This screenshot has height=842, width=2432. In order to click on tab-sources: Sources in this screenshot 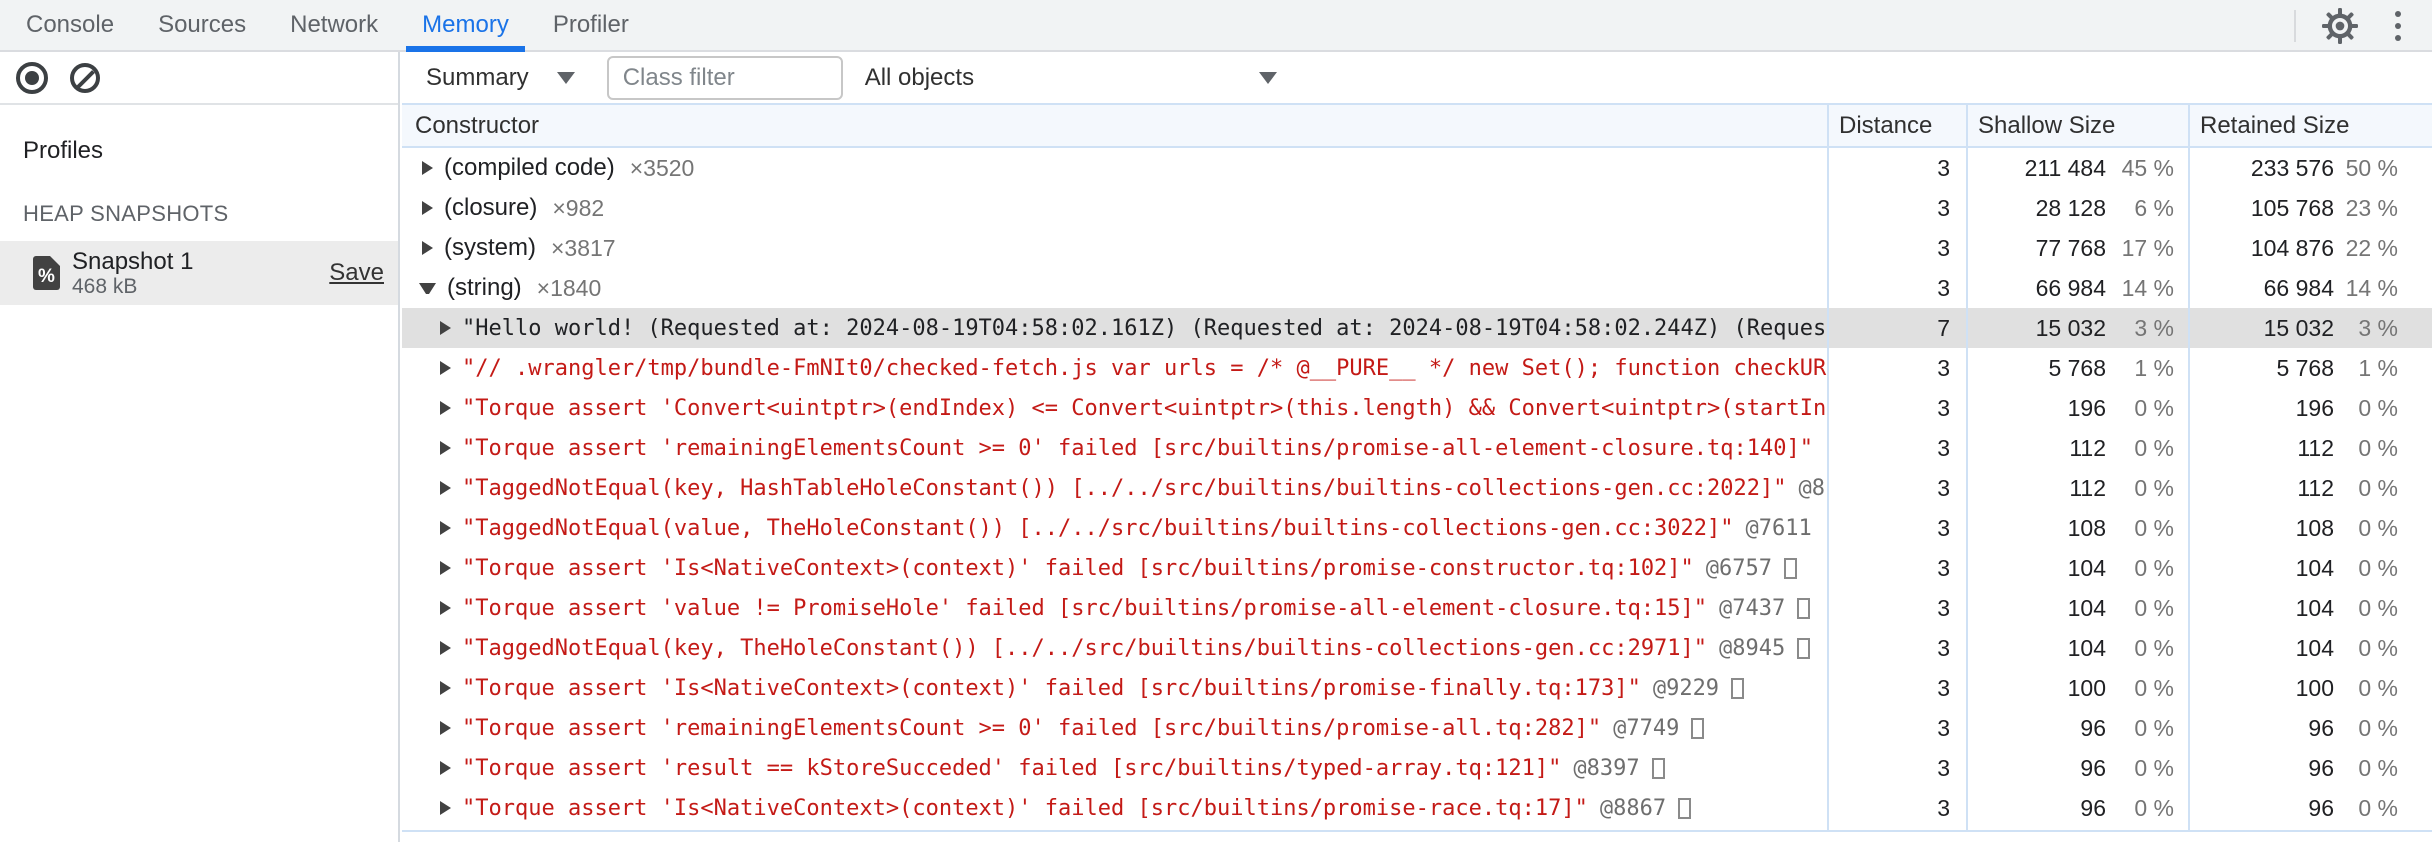, I will do `click(202, 25)`.